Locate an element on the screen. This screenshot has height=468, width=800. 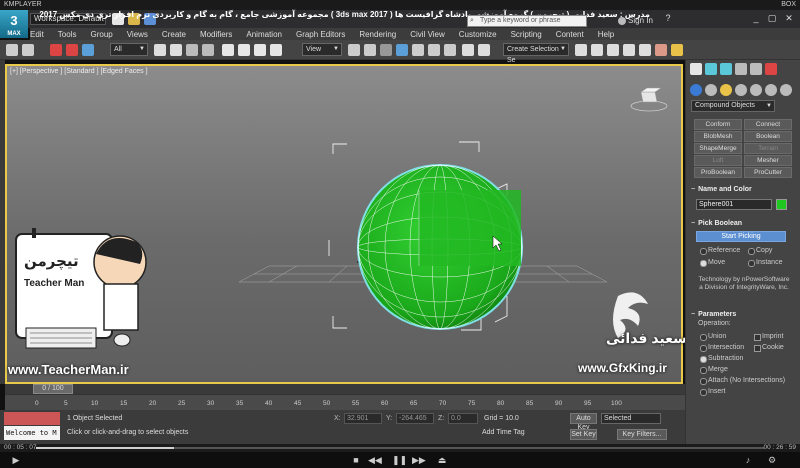
reference-radio: Reference is located at coordinates (720, 251).